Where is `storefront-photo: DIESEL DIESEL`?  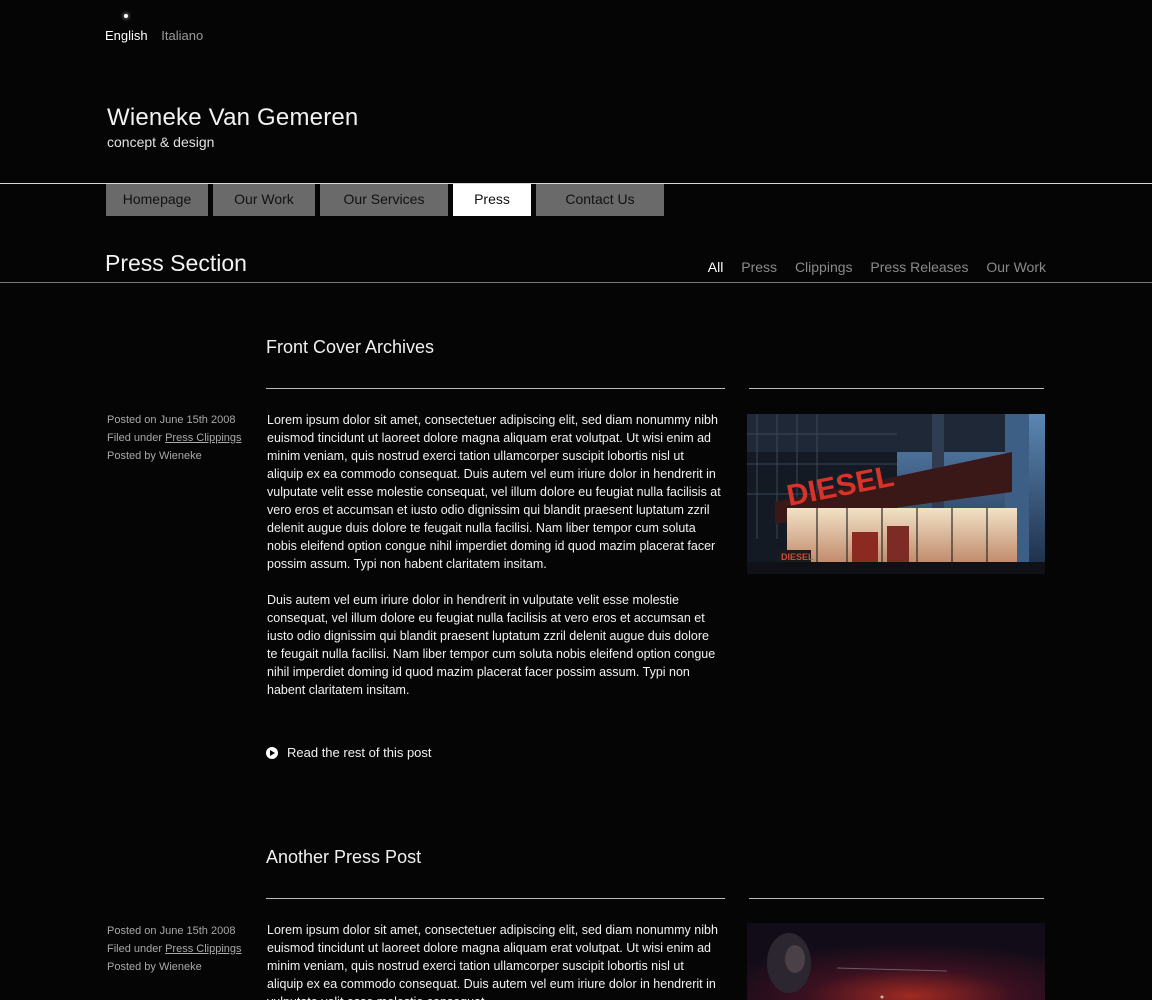
storefront-photo: DIESEL DIESEL is located at coordinates (896, 494).